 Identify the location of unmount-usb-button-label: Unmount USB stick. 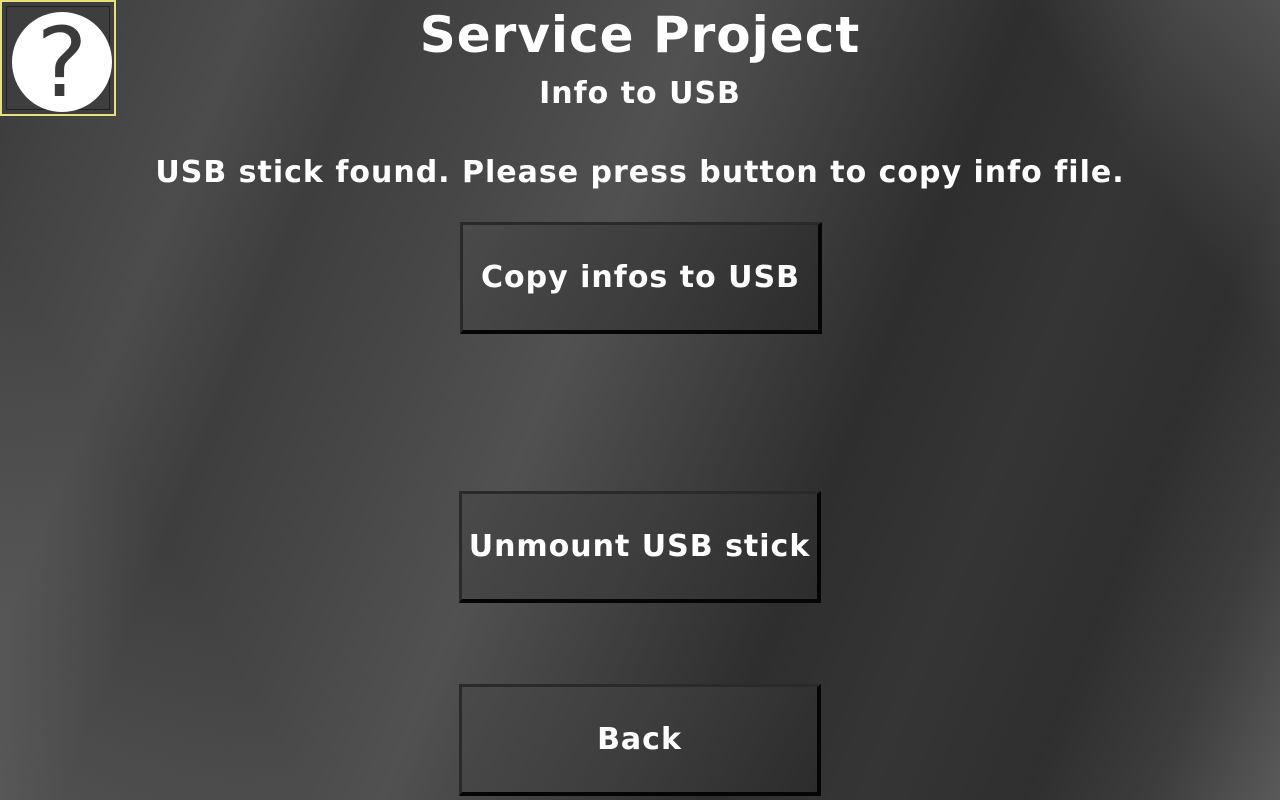
(639, 546).